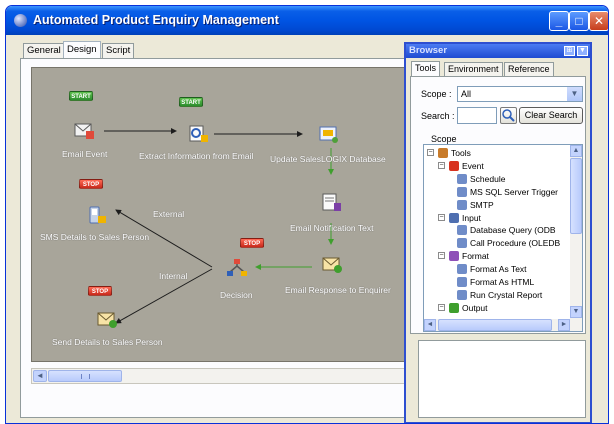 Image resolution: width=614 pixels, height=424 pixels. I want to click on update-database-icon, so click(329, 134).